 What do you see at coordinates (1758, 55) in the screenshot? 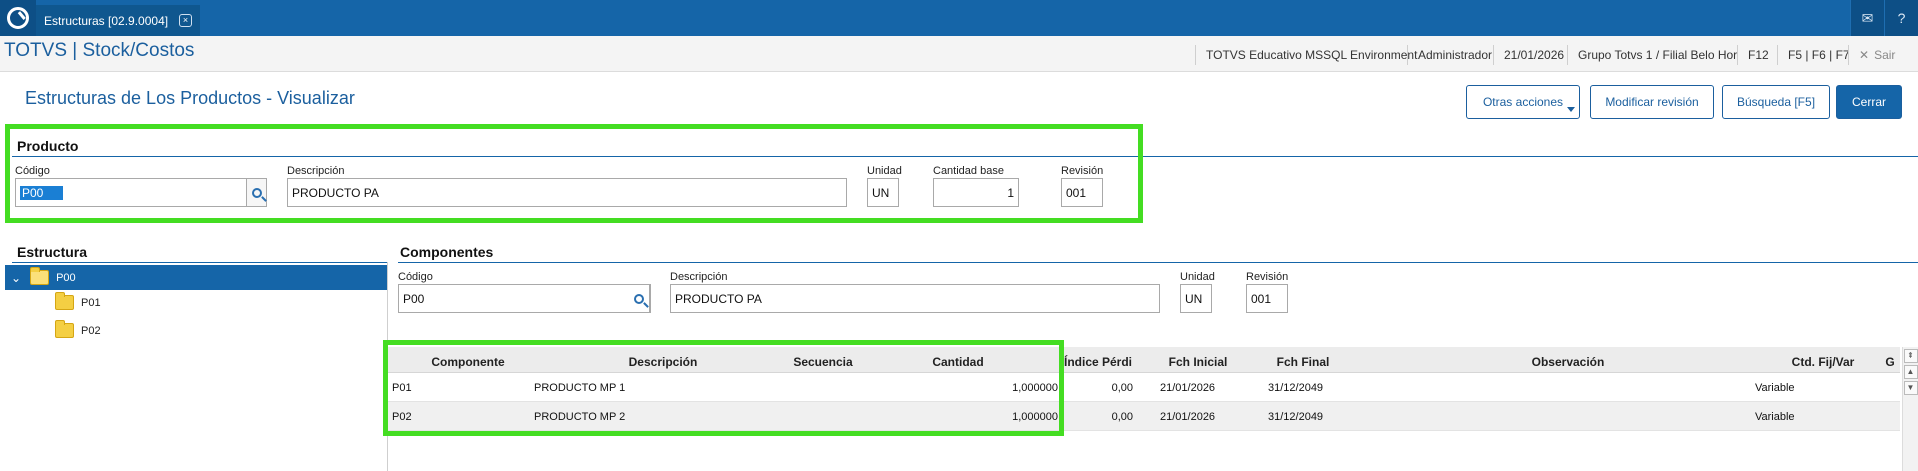
I see `f12-shortcut: F12` at bounding box center [1758, 55].